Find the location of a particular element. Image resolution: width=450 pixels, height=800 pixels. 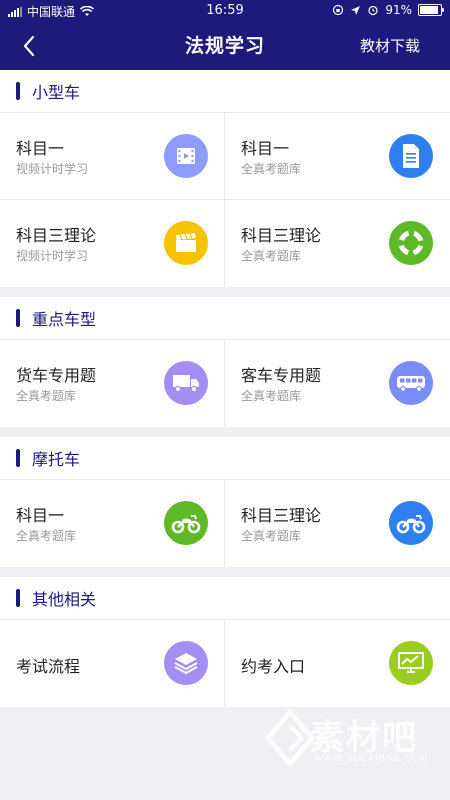

video-icon is located at coordinates (186, 156).